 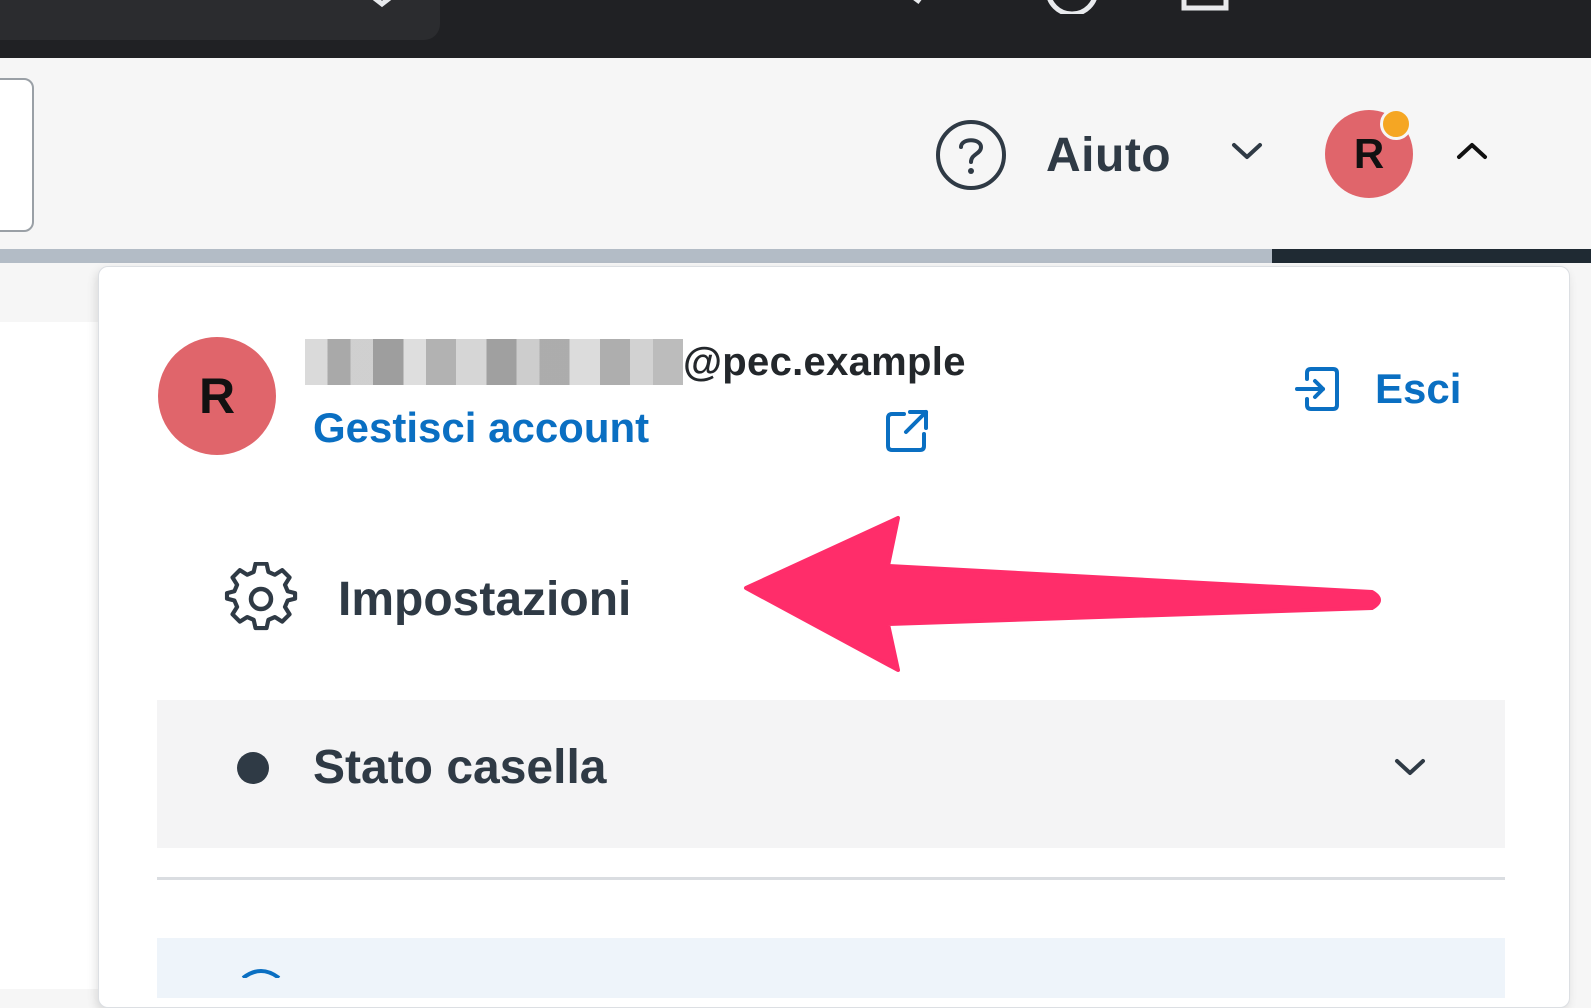 I want to click on logout-icon, so click(x=1317, y=389).